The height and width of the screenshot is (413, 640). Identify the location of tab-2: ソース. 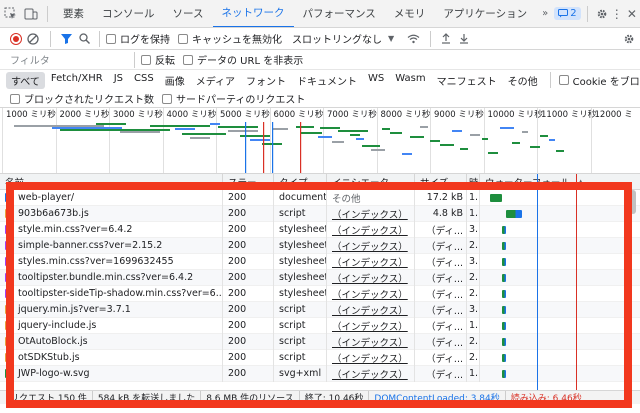
(188, 13).